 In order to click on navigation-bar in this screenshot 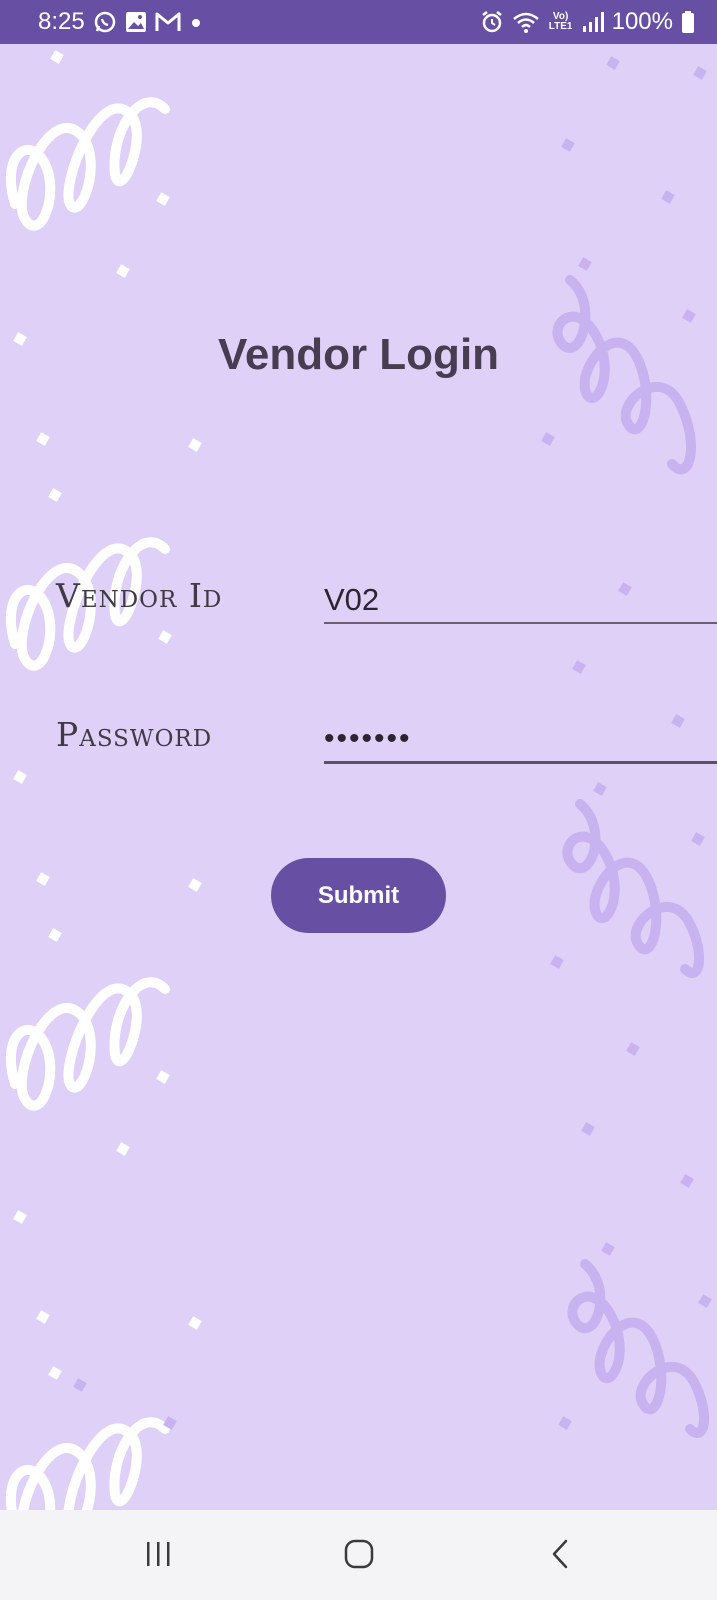, I will do `click(358, 1555)`.